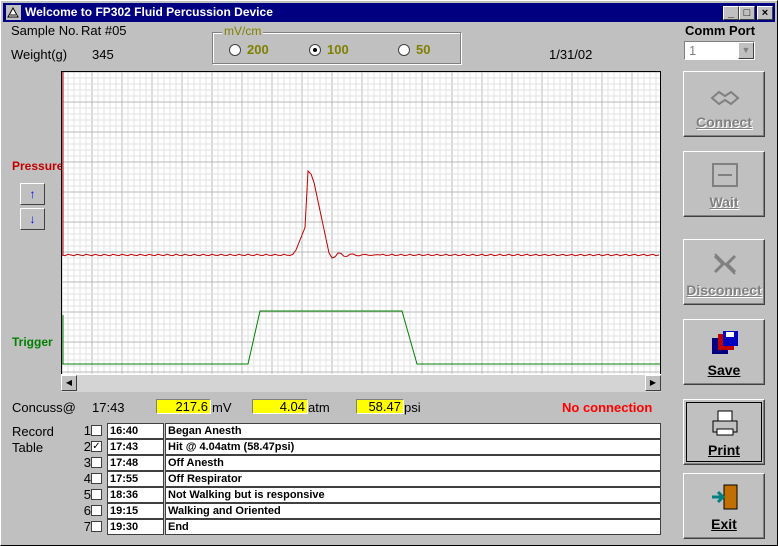  What do you see at coordinates (183, 406) in the screenshot?
I see `mv-value: 217.6` at bounding box center [183, 406].